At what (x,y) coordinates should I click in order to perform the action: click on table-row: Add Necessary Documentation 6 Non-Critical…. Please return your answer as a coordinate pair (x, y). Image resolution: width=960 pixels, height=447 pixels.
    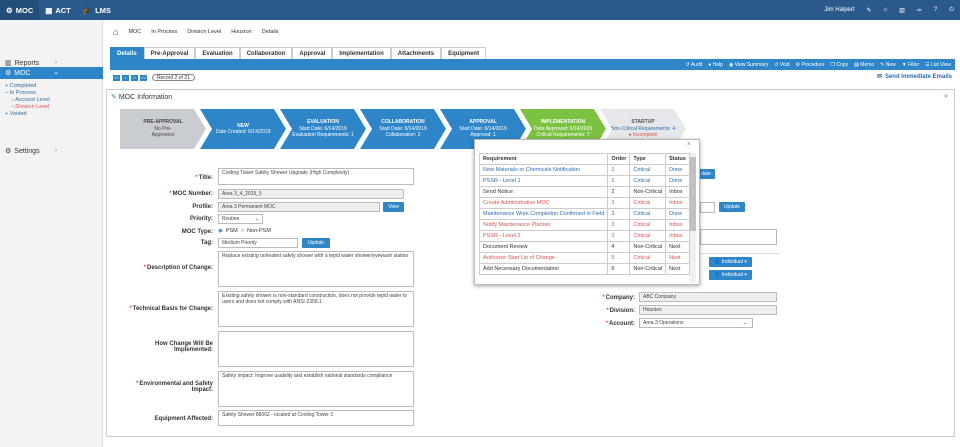
    Looking at the image, I should click on (584, 269).